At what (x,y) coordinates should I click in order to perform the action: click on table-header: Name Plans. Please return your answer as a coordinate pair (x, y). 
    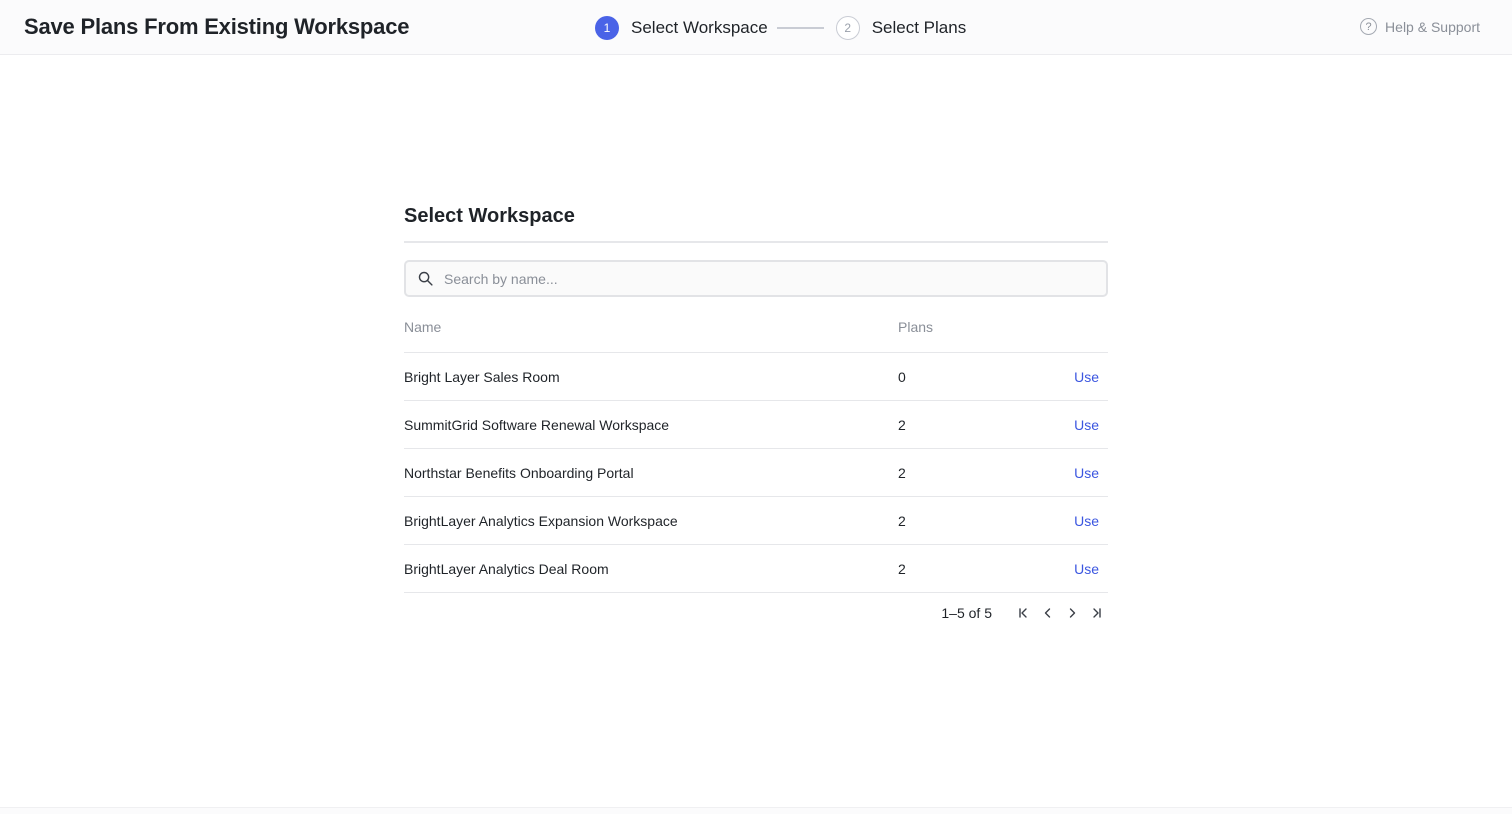
    Looking at the image, I should click on (756, 336).